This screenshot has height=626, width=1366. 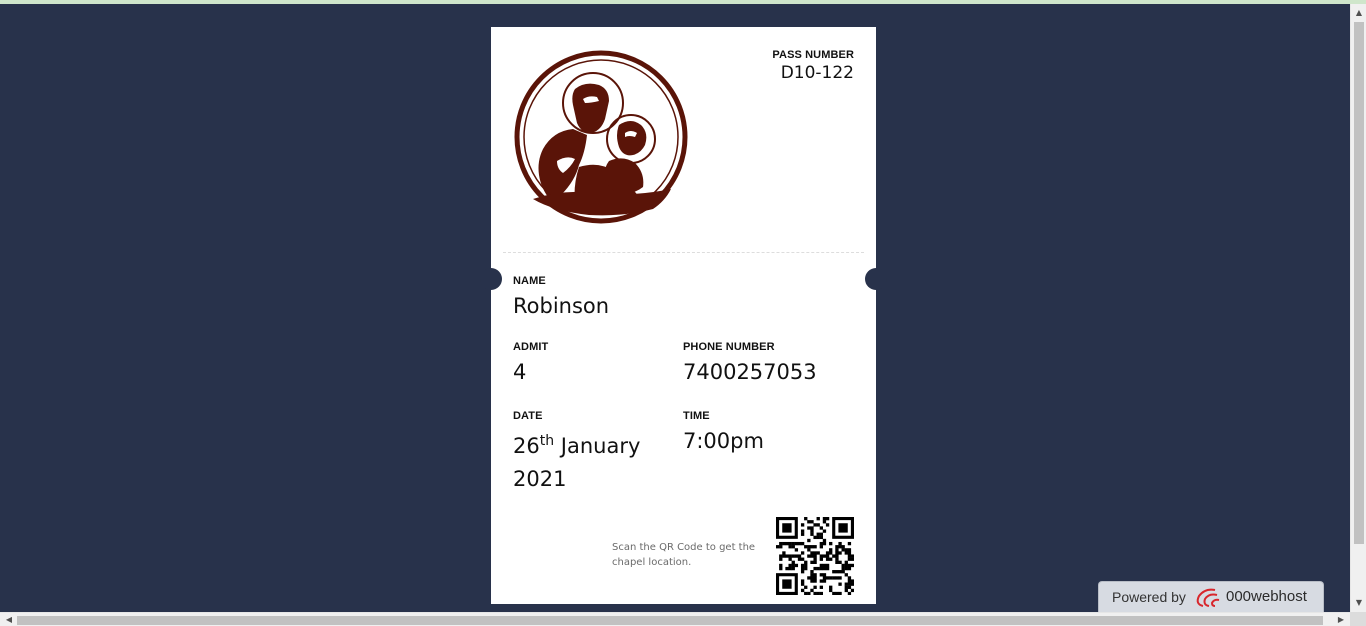 I want to click on date-suffix: th, so click(x=547, y=441).